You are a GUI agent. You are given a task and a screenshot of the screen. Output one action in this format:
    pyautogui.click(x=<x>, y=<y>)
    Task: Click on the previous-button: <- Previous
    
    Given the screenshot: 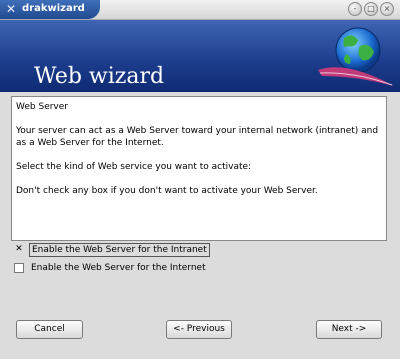 What is the action you would take?
    pyautogui.click(x=199, y=329)
    